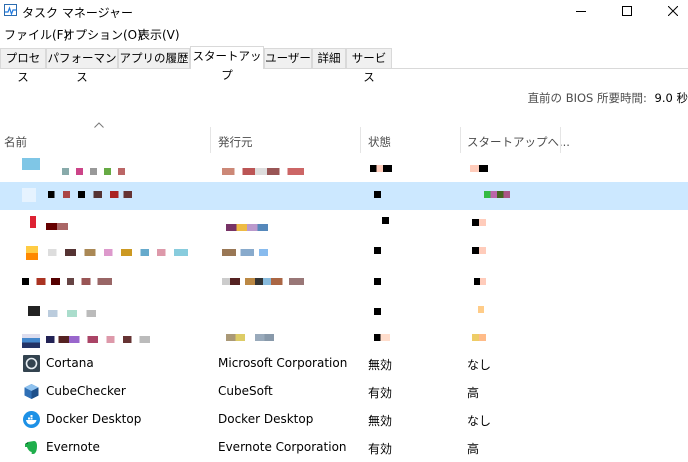 The width and height of the screenshot is (688, 462). What do you see at coordinates (31, 419) in the screenshot?
I see `docker-icon` at bounding box center [31, 419].